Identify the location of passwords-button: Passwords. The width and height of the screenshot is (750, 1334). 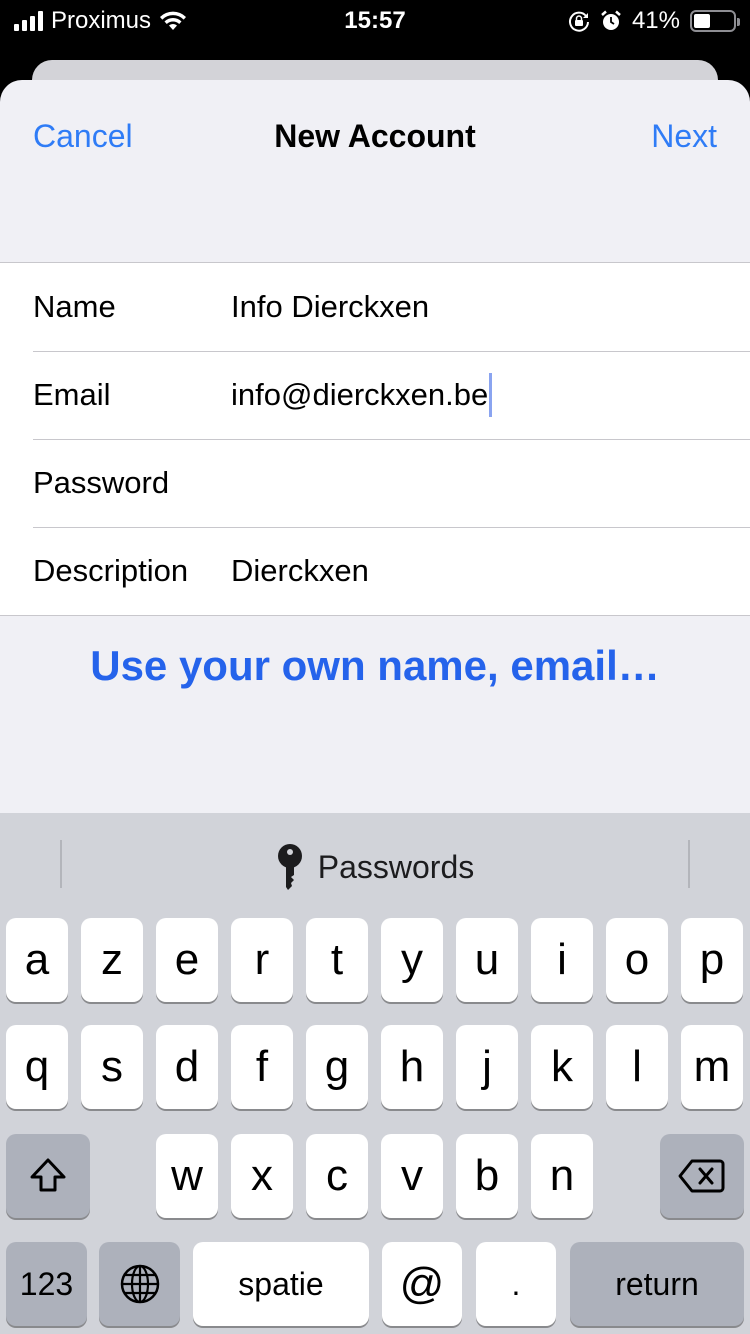
(375, 867).